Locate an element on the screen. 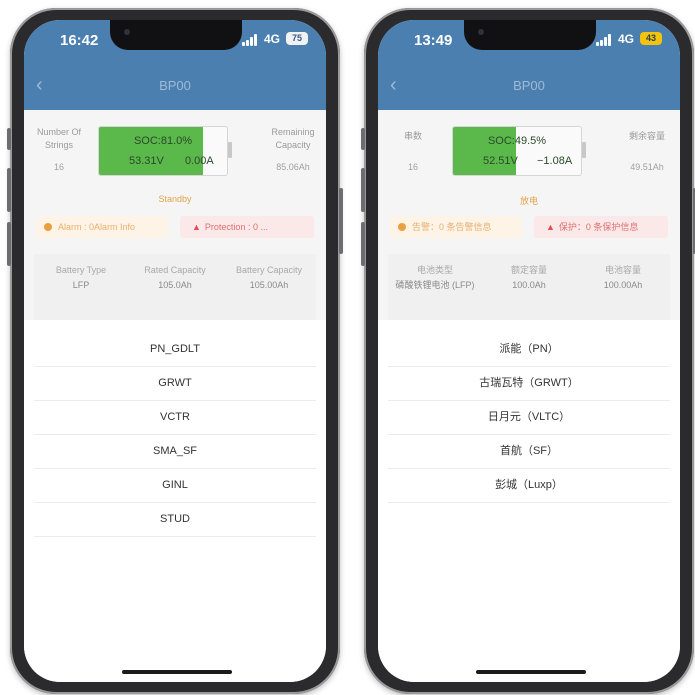  soc-battery-gauge: SOC:81.0% 53.31V 0.00A is located at coordinates (163, 151).